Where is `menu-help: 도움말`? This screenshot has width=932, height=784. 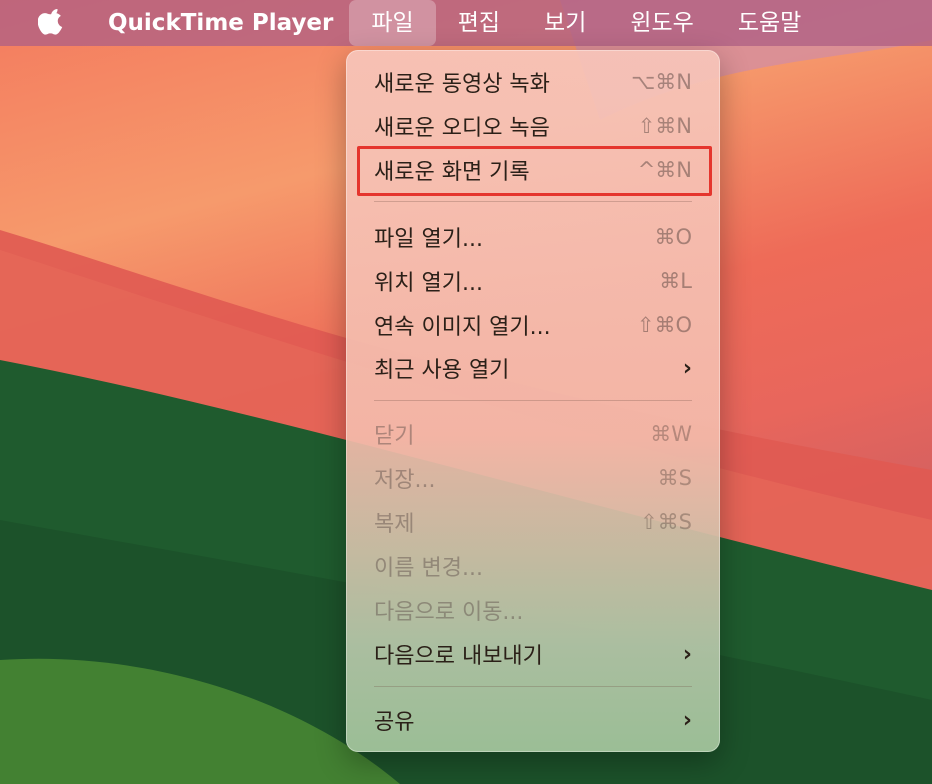 menu-help: 도움말 is located at coordinates (769, 23).